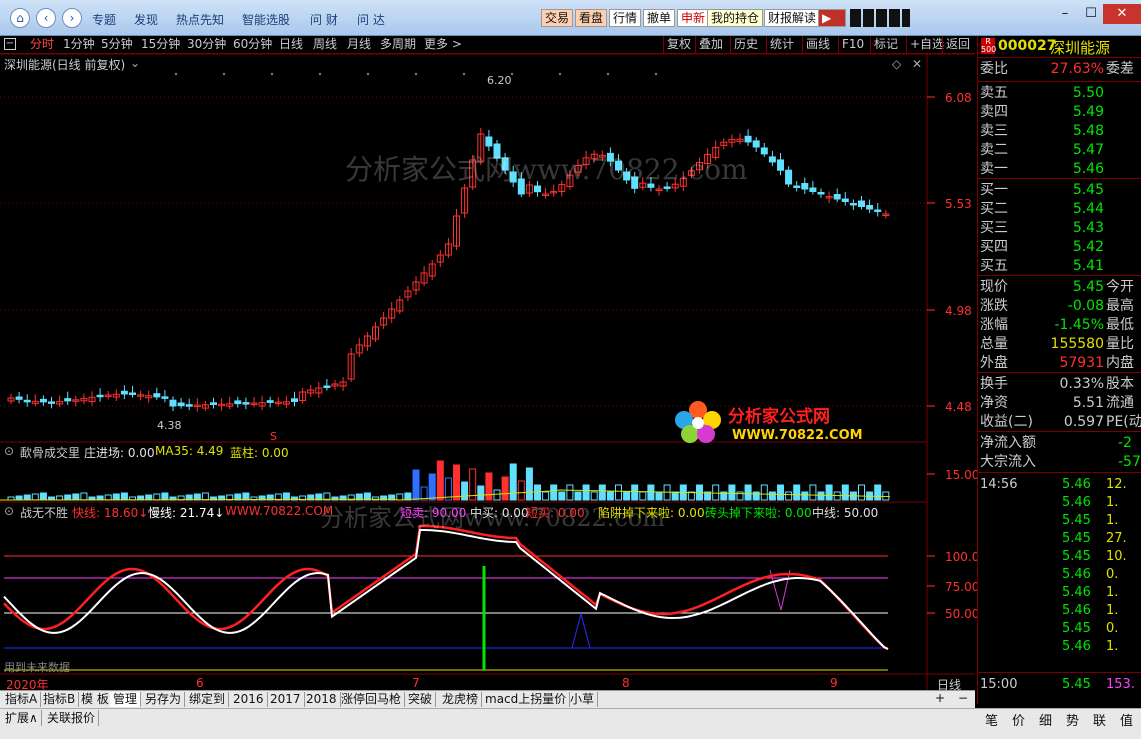 Image resolution: width=1141 pixels, height=739 pixels. Describe the element at coordinates (266, 19) in the screenshot. I see `menu-xuangu: 智能选股` at that location.